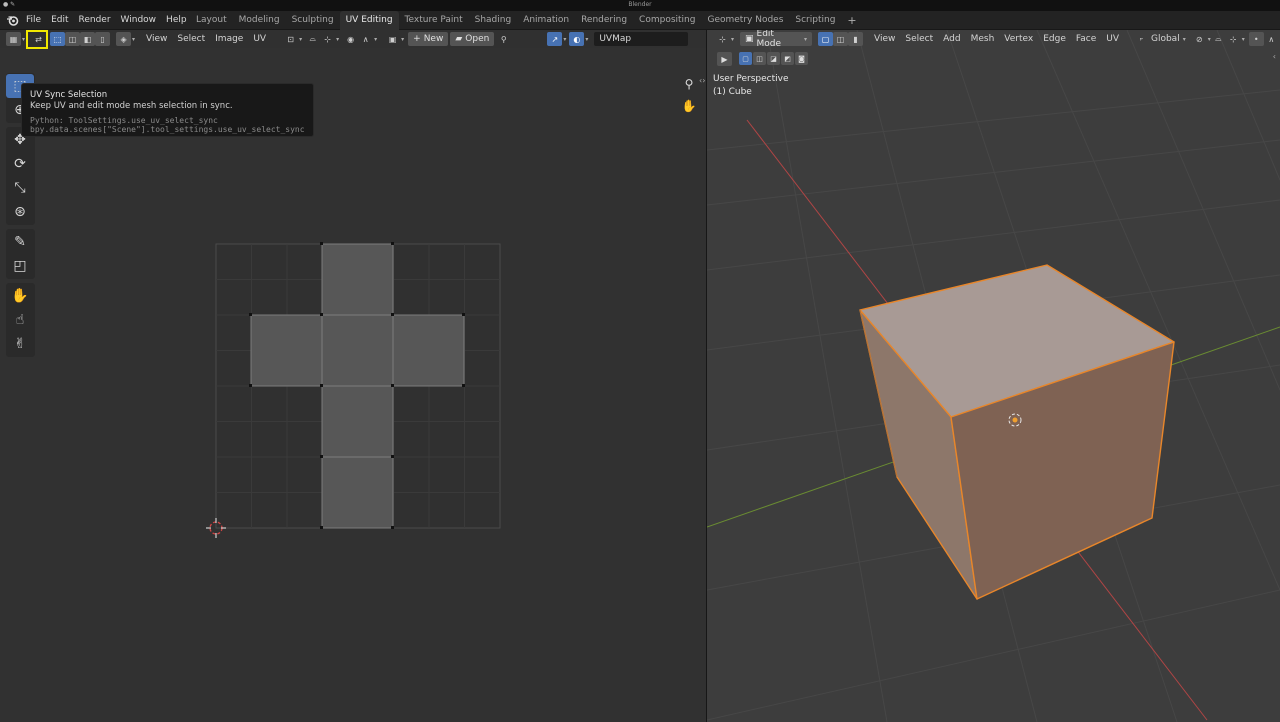  I want to click on mode-dropdown: ▣ Edit Mode ▾, so click(776, 39).